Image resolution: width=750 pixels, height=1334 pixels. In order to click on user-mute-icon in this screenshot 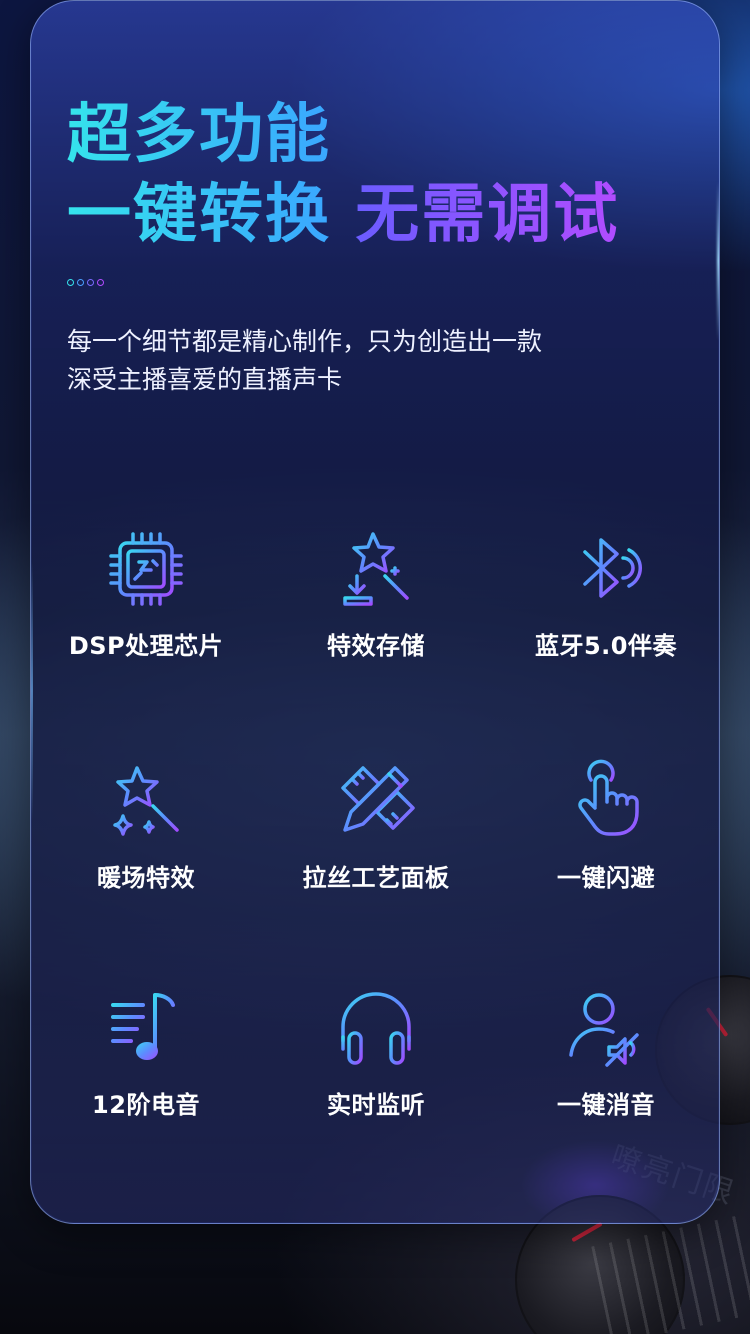, I will do `click(604, 1030)`.